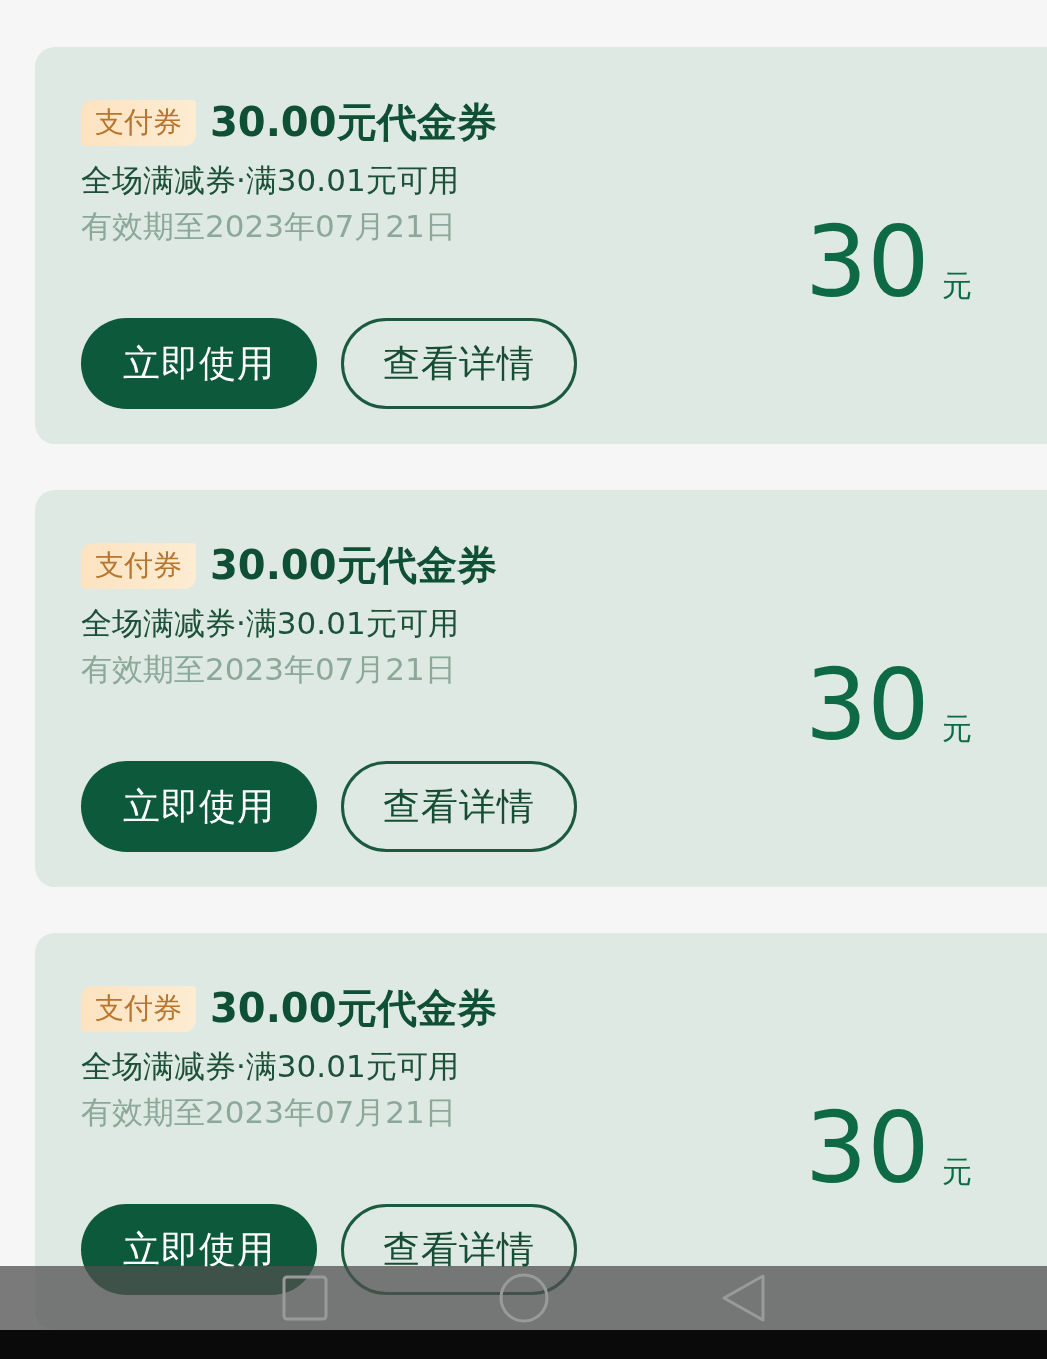 This screenshot has width=1047, height=1359. I want to click on square-icon, so click(304, 1298).